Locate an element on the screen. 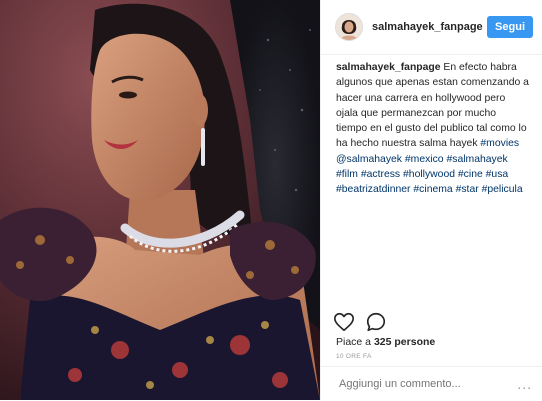  caption-tag: #movies is located at coordinates (499, 143).